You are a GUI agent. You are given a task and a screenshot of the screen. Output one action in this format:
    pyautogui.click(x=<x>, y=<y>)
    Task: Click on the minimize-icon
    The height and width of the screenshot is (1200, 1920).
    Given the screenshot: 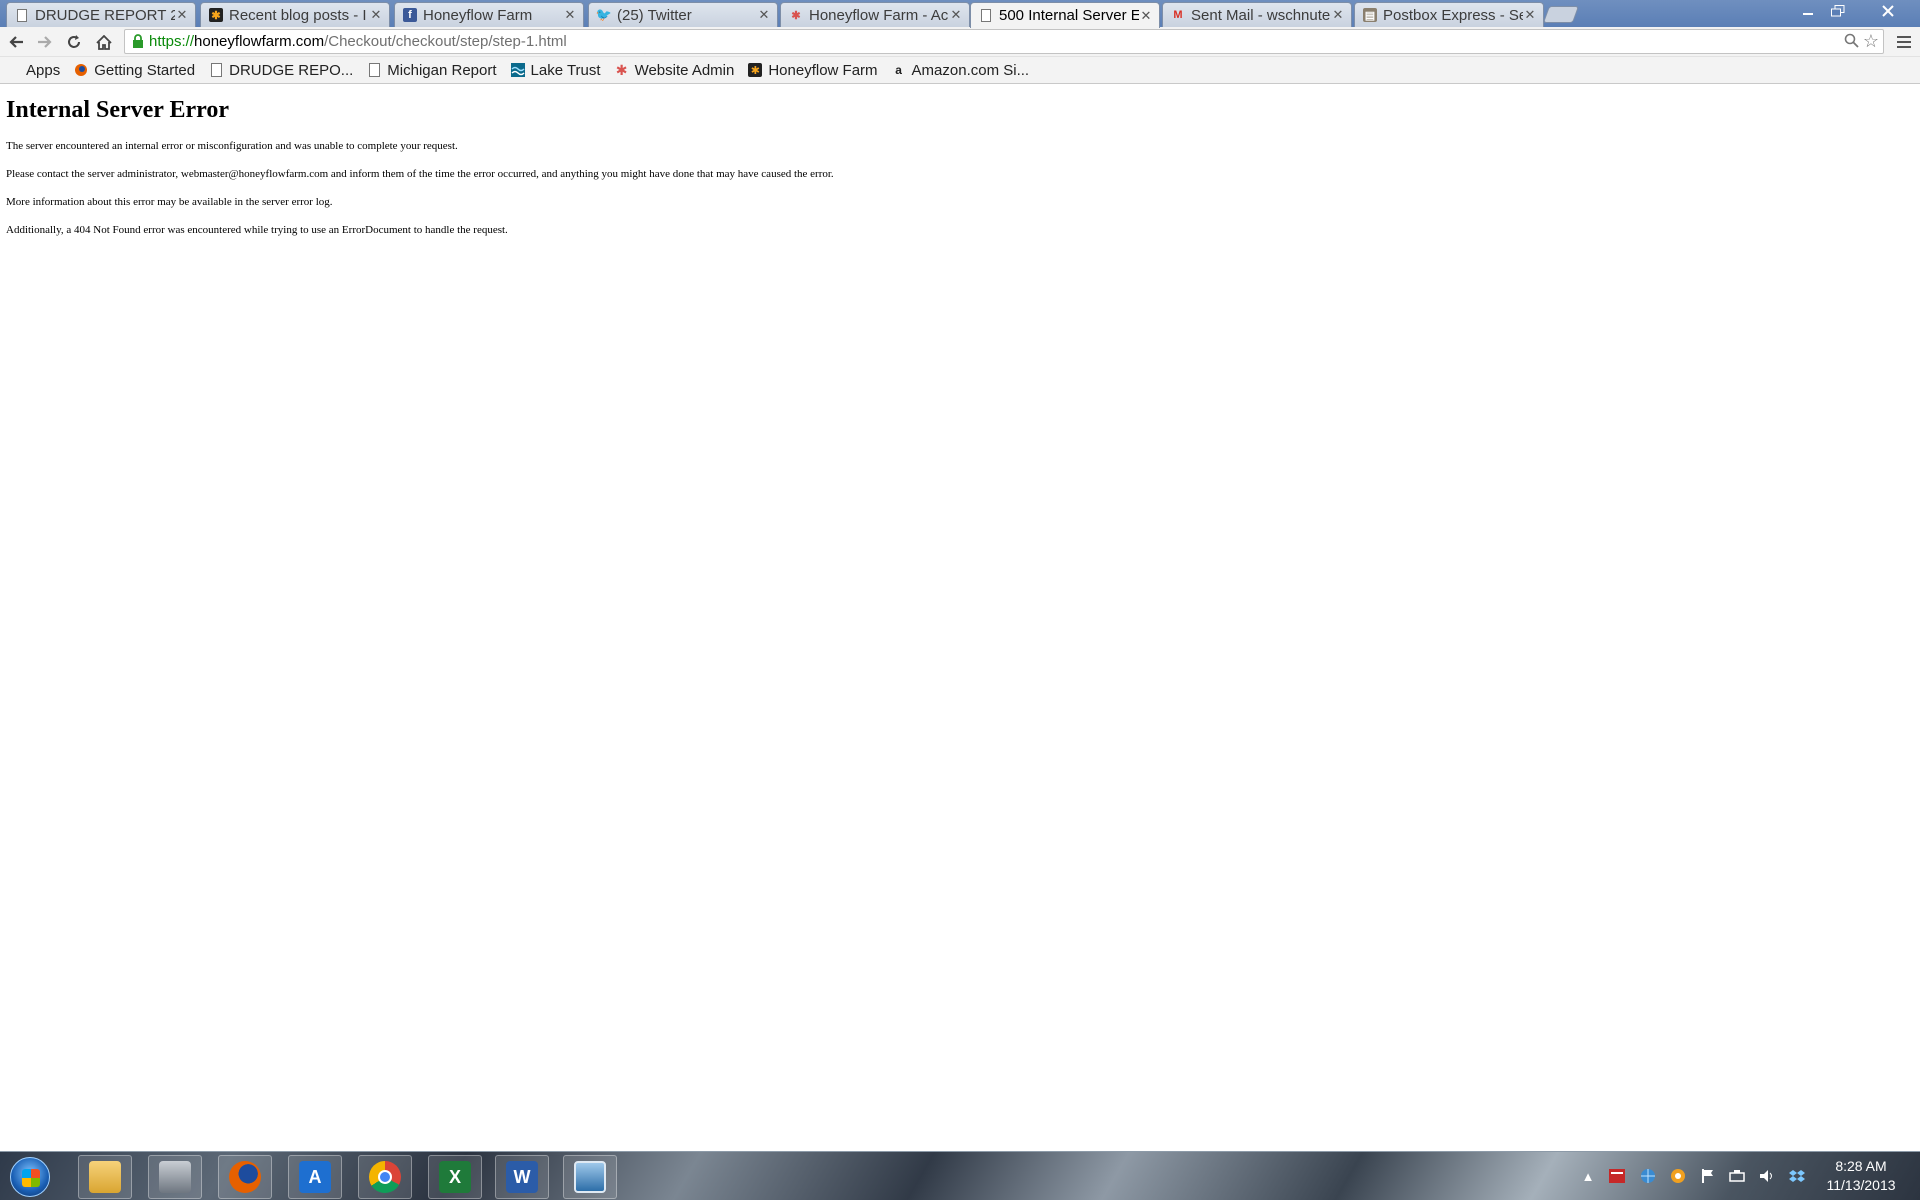 What is the action you would take?
    pyautogui.click(x=1808, y=14)
    